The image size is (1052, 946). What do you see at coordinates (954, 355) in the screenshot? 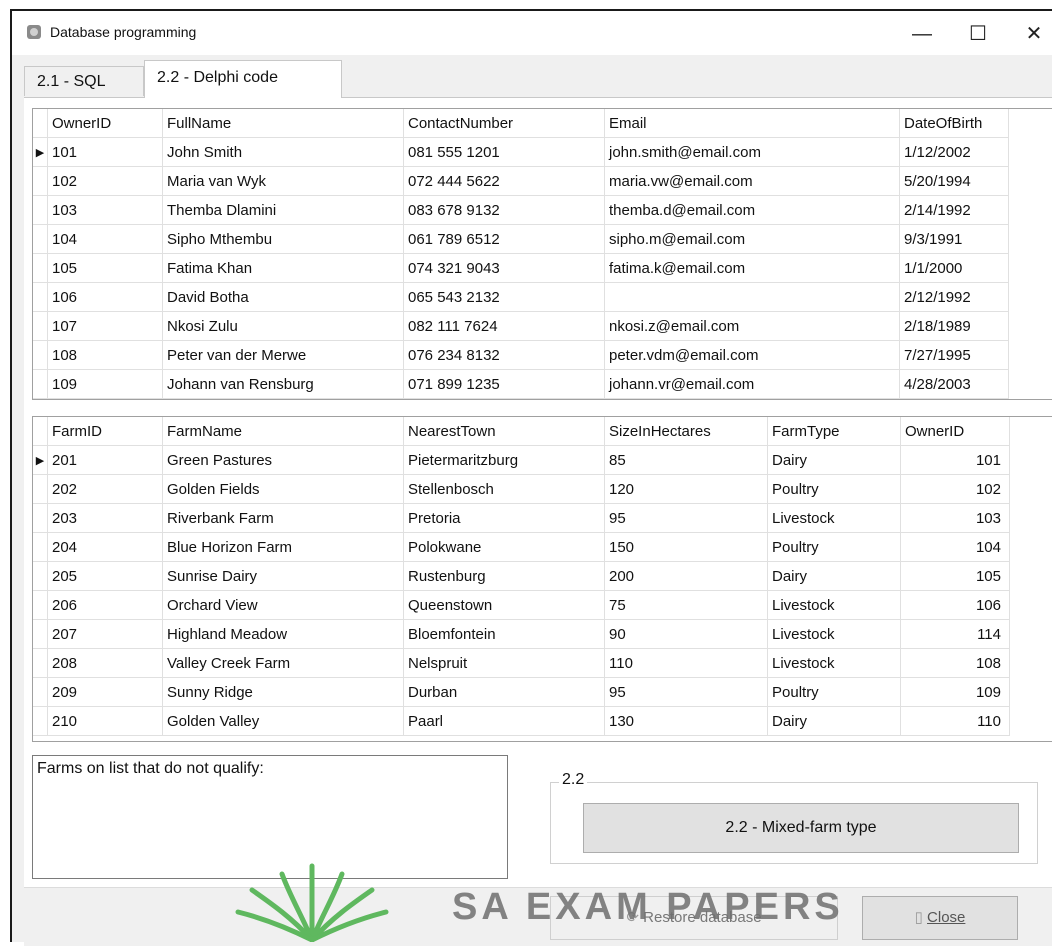
I see `table-cell: 7/27/1995` at bounding box center [954, 355].